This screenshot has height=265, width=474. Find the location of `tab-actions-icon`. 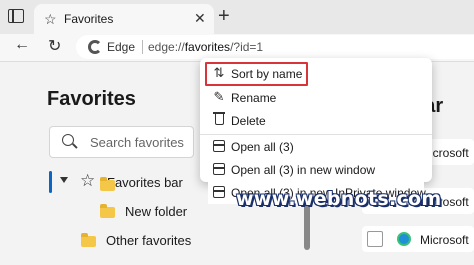

tab-actions-icon is located at coordinates (16, 16).